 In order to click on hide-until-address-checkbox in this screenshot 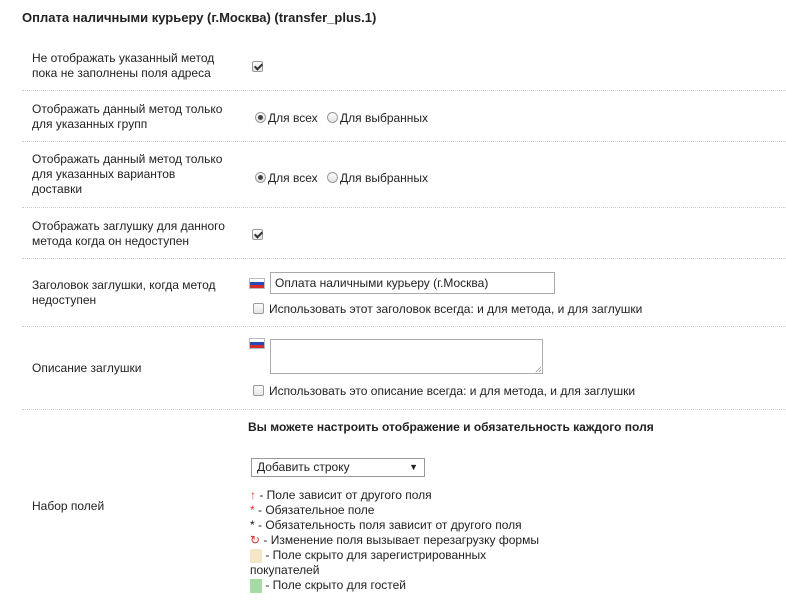, I will do `click(257, 67)`.